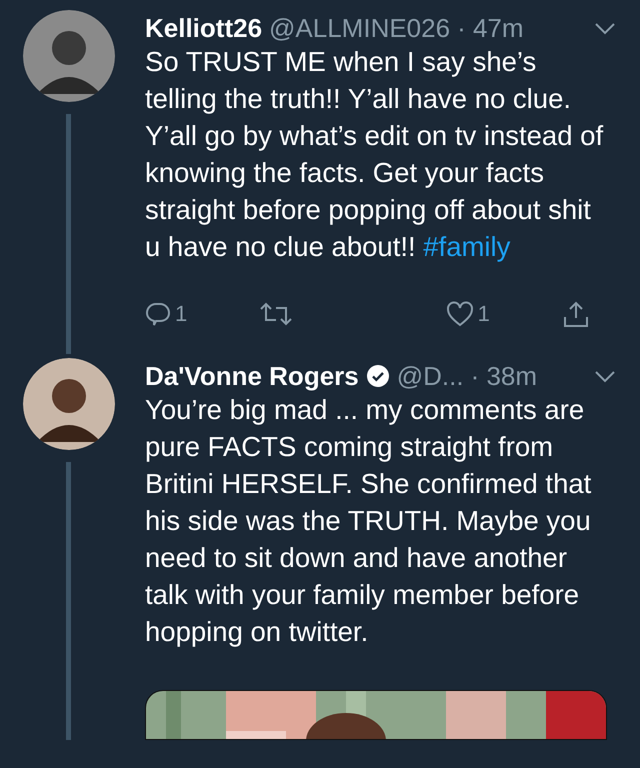 The width and height of the screenshot is (640, 768). What do you see at coordinates (490, 28) in the screenshot?
I see `timestamp: · 47m` at bounding box center [490, 28].